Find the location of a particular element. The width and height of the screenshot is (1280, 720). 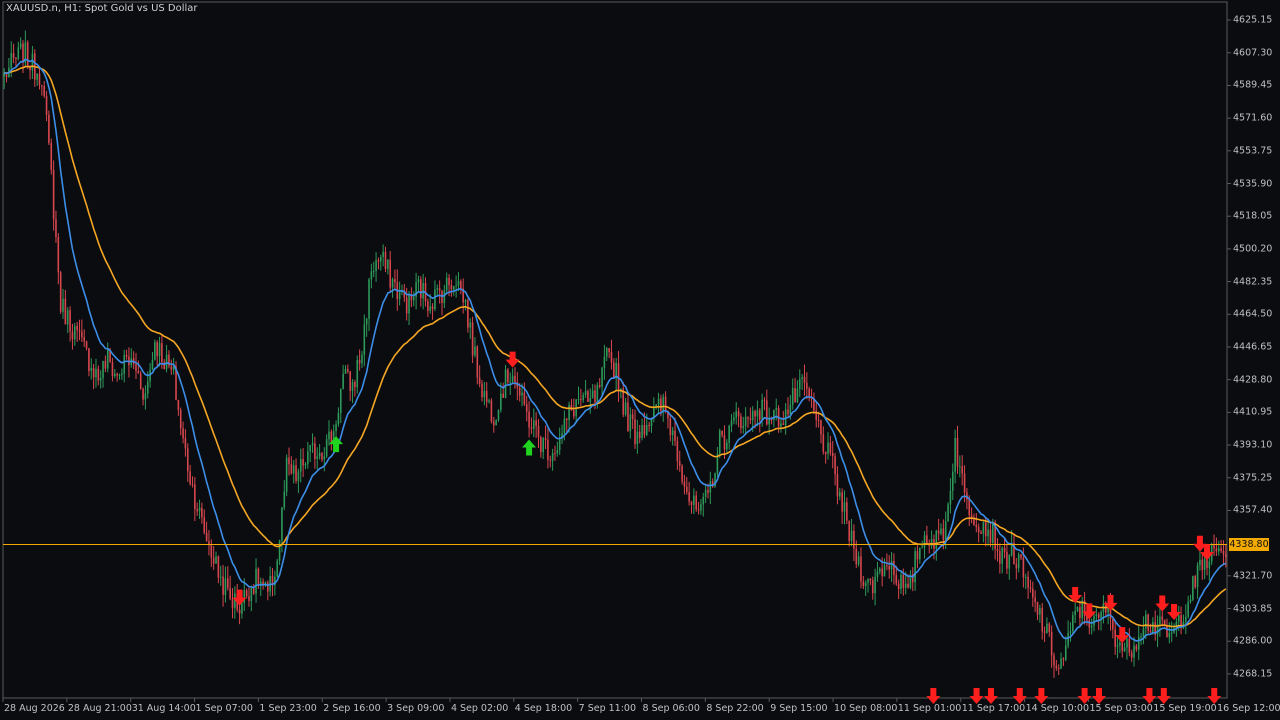

x-tick-label: 2 Sep 16:00 is located at coordinates (352, 708).